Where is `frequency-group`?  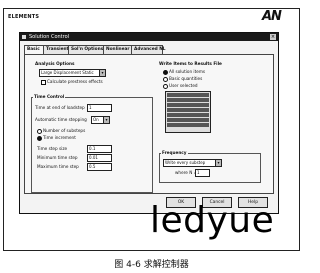
frequency-group is located at coordinates (210, 168).